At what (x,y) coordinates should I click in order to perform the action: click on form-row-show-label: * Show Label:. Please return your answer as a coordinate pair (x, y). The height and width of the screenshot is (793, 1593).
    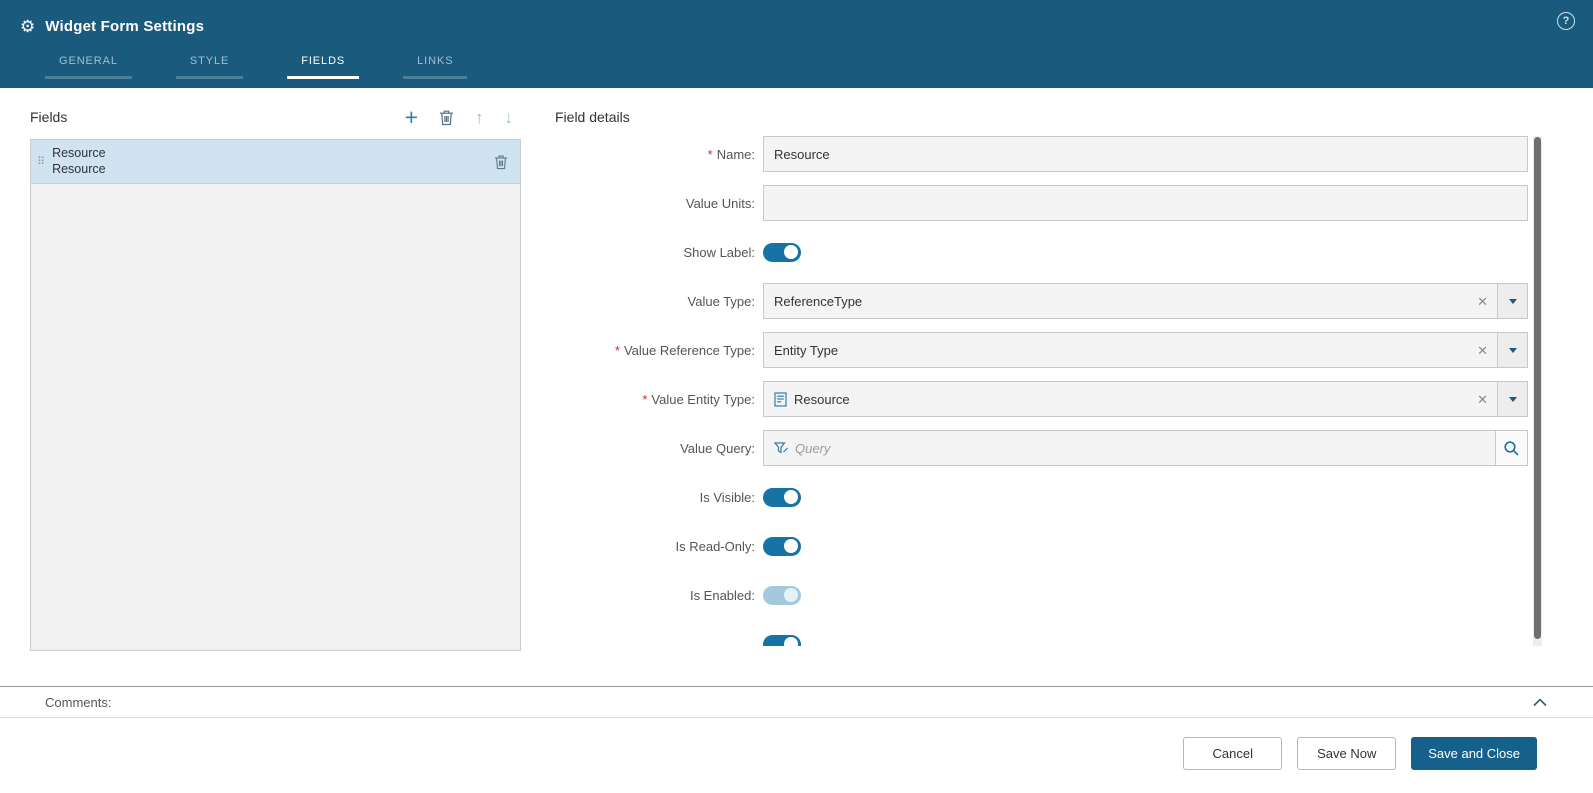
    Looking at the image, I should click on (1041, 252).